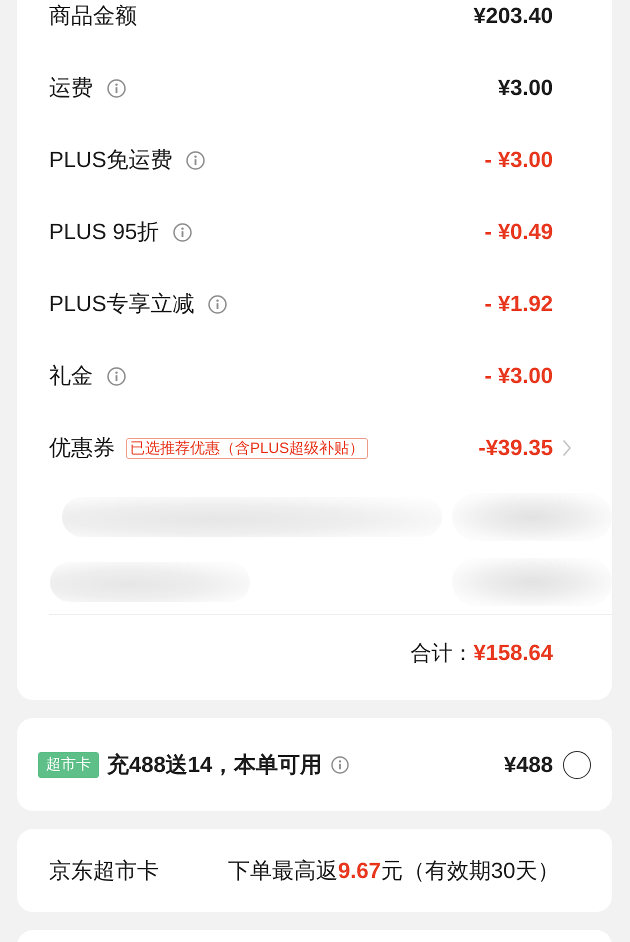 This screenshot has height=942, width=630. Describe the element at coordinates (104, 232) in the screenshot. I see `row-label: PLUS 95折` at that location.